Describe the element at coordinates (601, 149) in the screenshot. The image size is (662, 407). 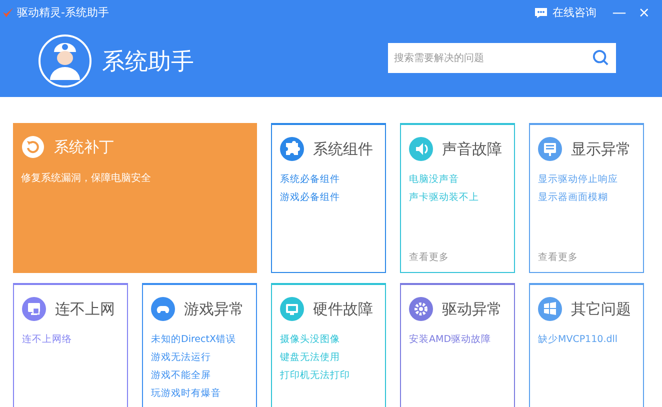
I see `card-title: 显示异常` at that location.